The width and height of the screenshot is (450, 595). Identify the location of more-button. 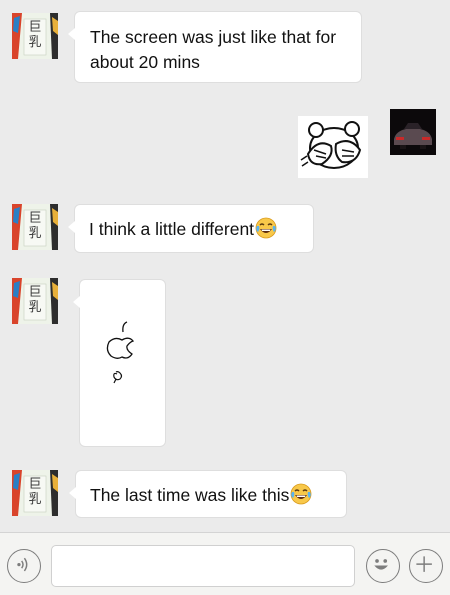
(426, 566).